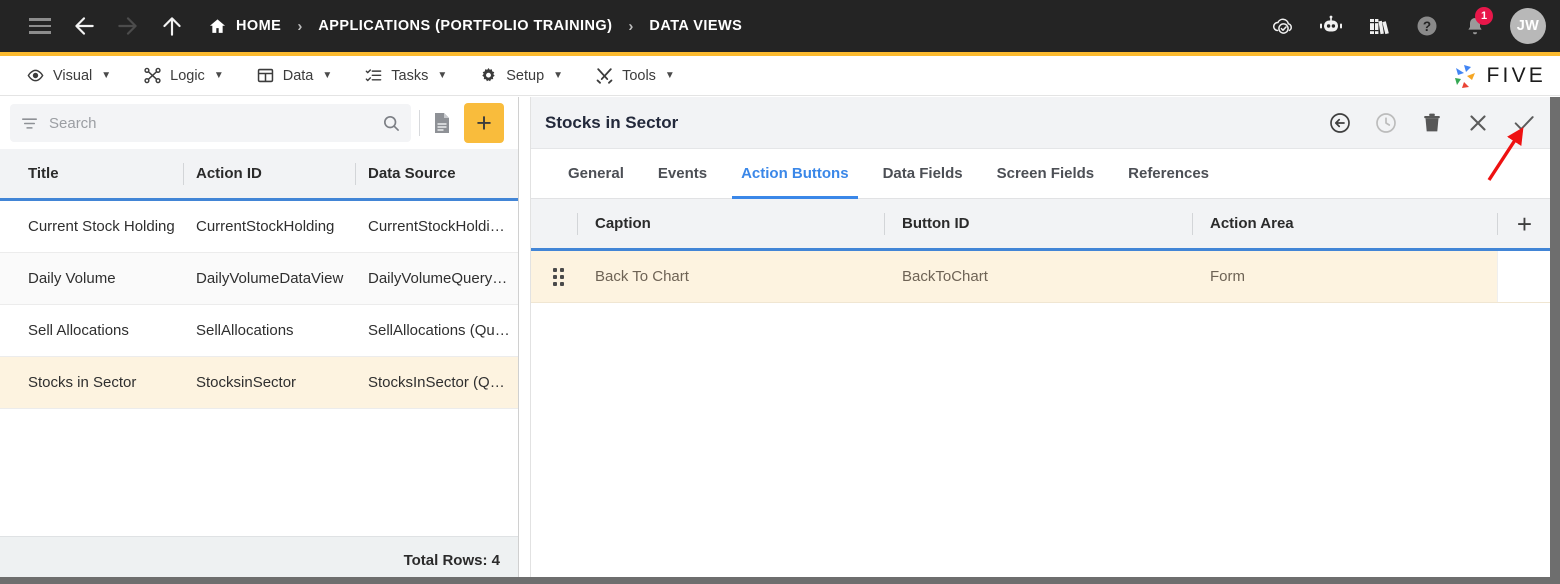 This screenshot has width=1560, height=584. What do you see at coordinates (1427, 26) in the screenshot?
I see `help-button: ?` at bounding box center [1427, 26].